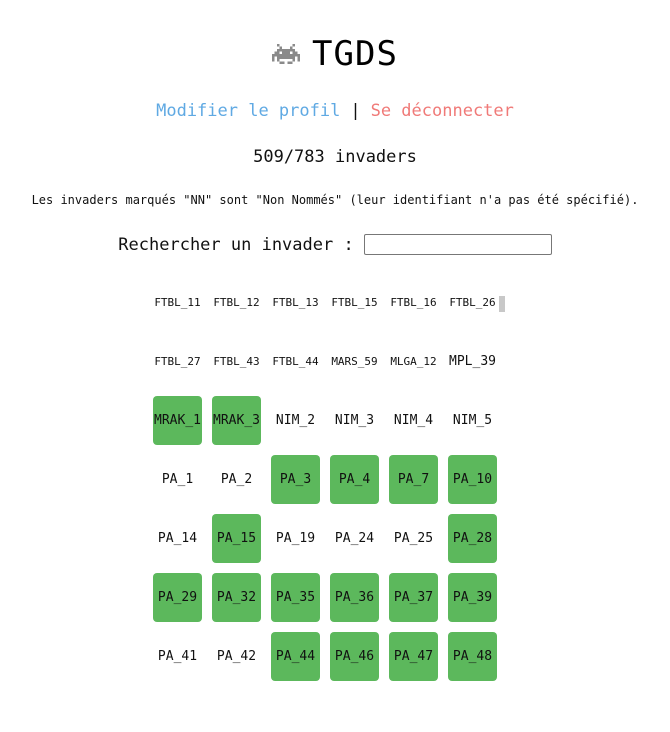 This screenshot has width=670, height=732. I want to click on invader-tile: FTBL_15, so click(354, 302).